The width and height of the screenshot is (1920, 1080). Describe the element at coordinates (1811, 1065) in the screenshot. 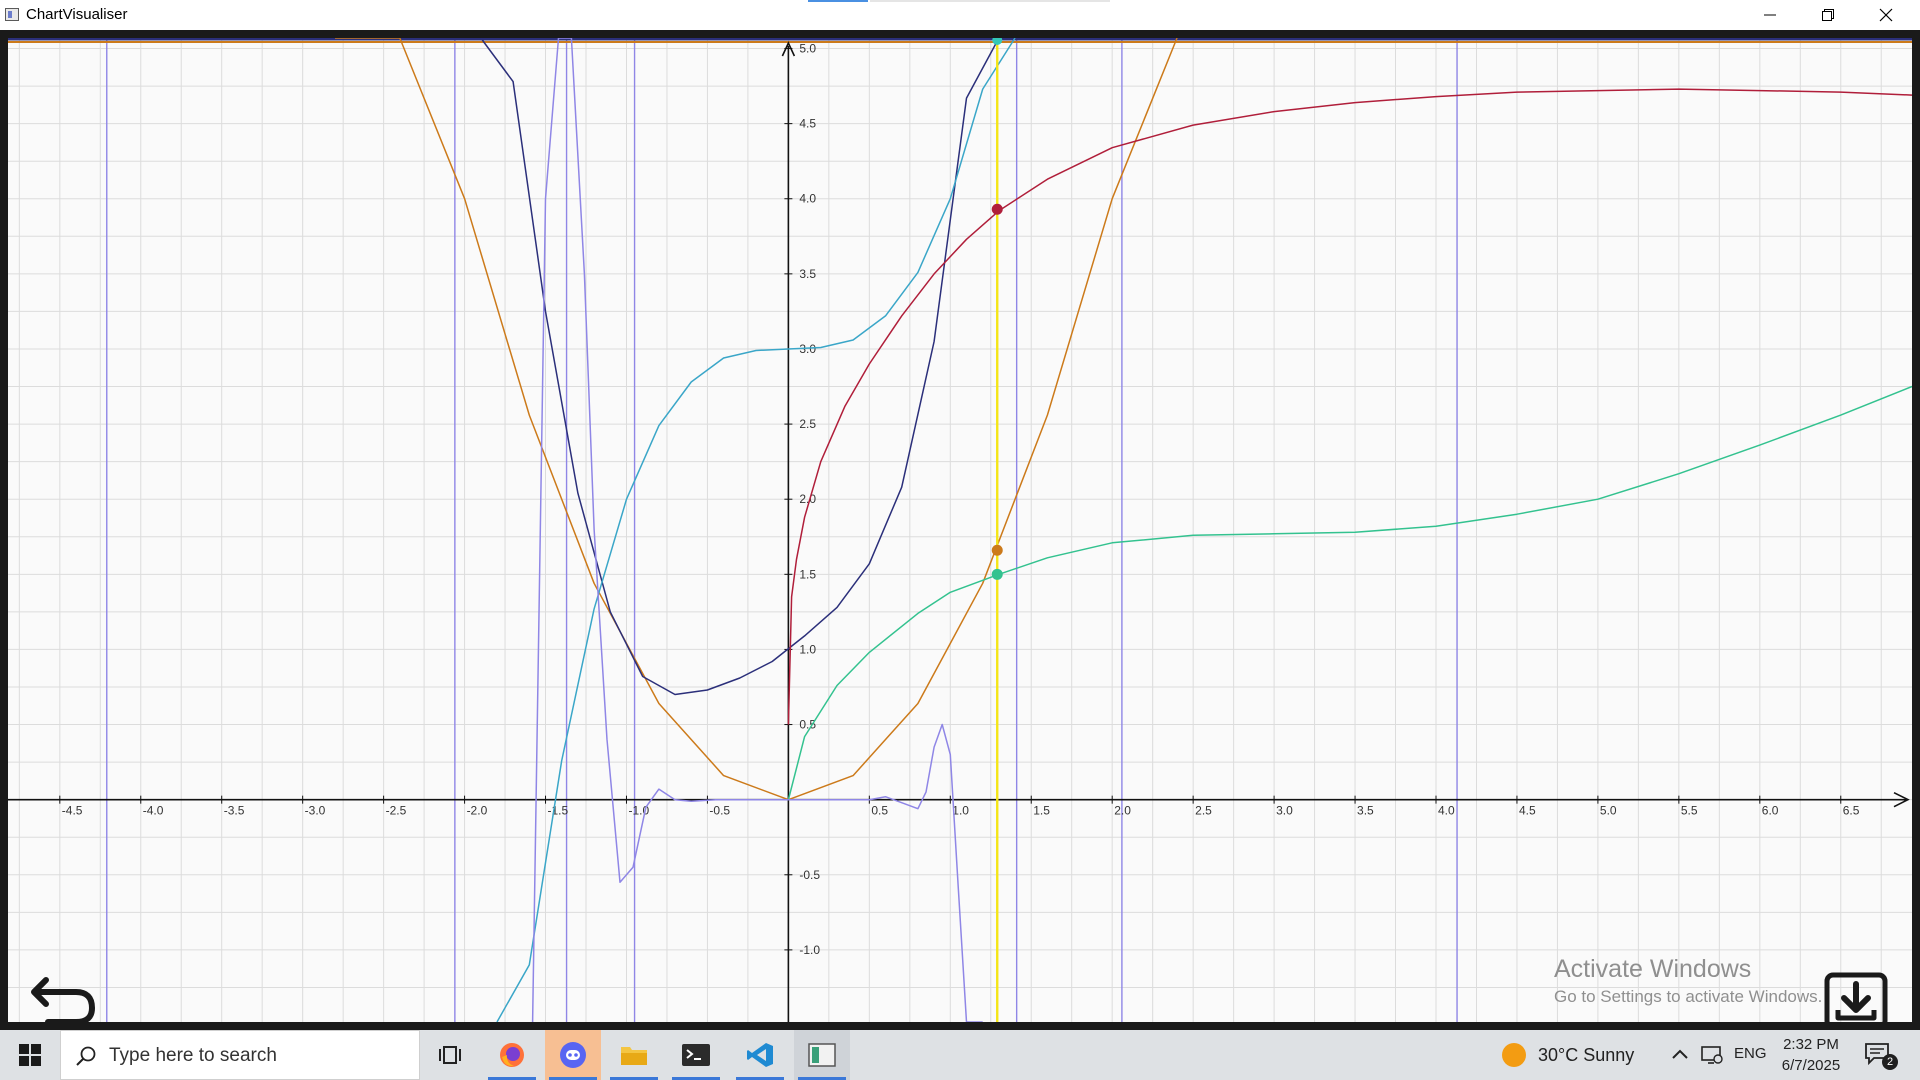

I see `clock-date: 6/7/2025` at that location.